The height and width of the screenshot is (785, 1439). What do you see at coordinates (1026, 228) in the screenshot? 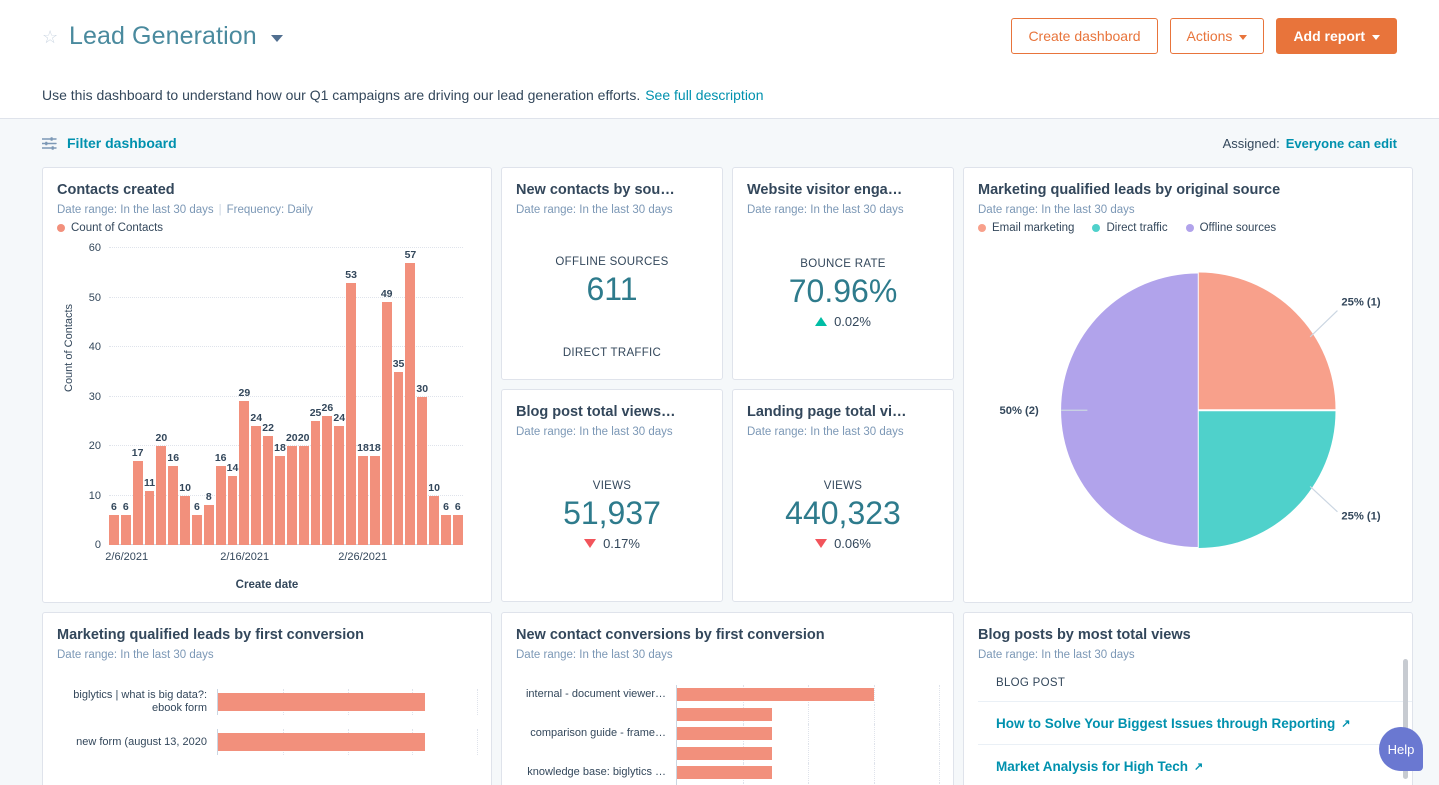
I see `legend-item: Email marketing` at bounding box center [1026, 228].